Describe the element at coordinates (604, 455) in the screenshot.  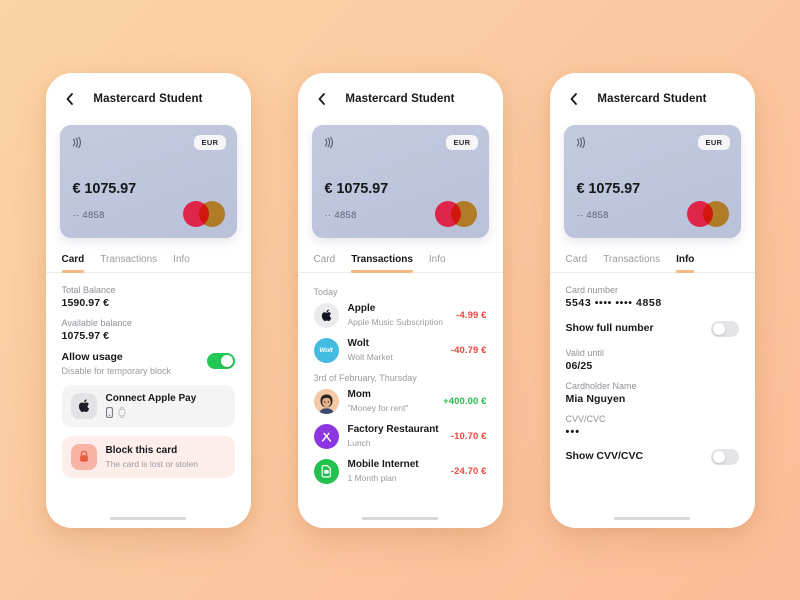
I see `show-cvv-label: Show CVV/CVC` at that location.